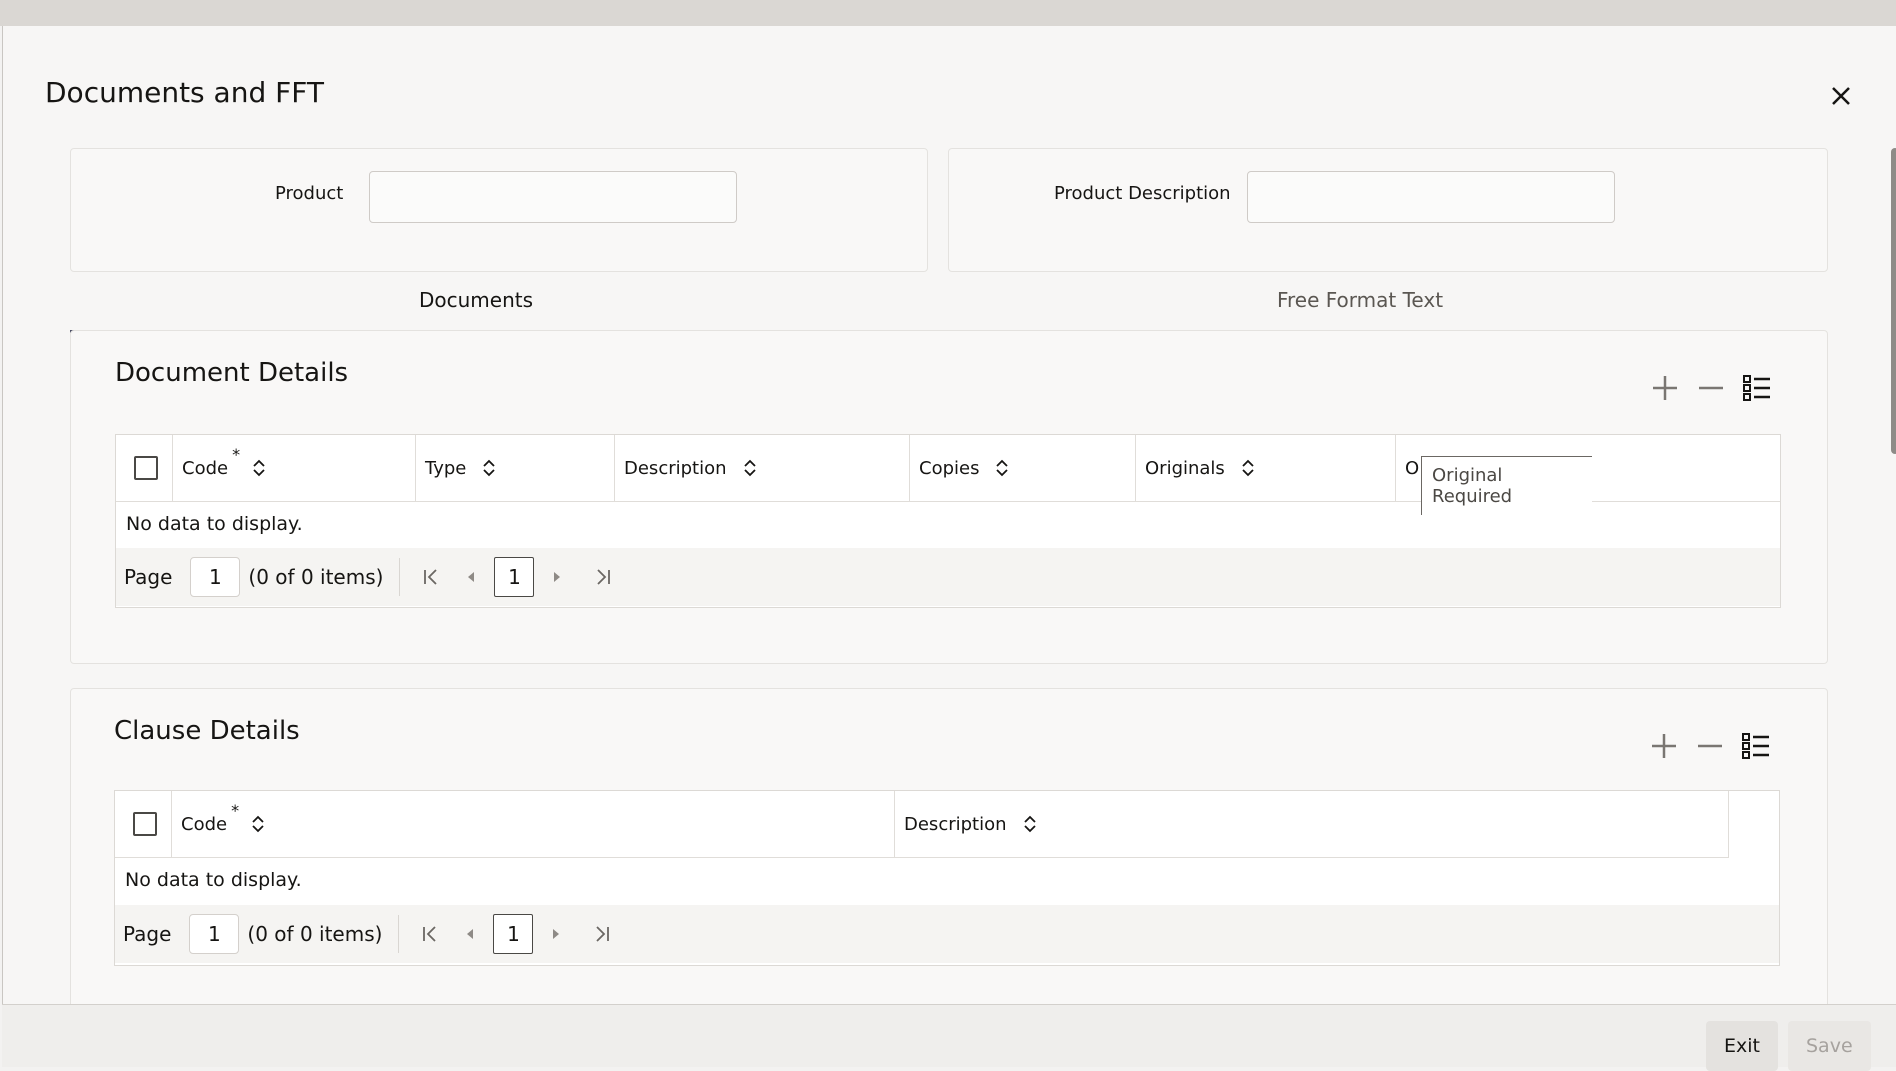 The height and width of the screenshot is (1071, 1896). Describe the element at coordinates (1742, 1046) in the screenshot. I see `exit-button: Exit` at that location.